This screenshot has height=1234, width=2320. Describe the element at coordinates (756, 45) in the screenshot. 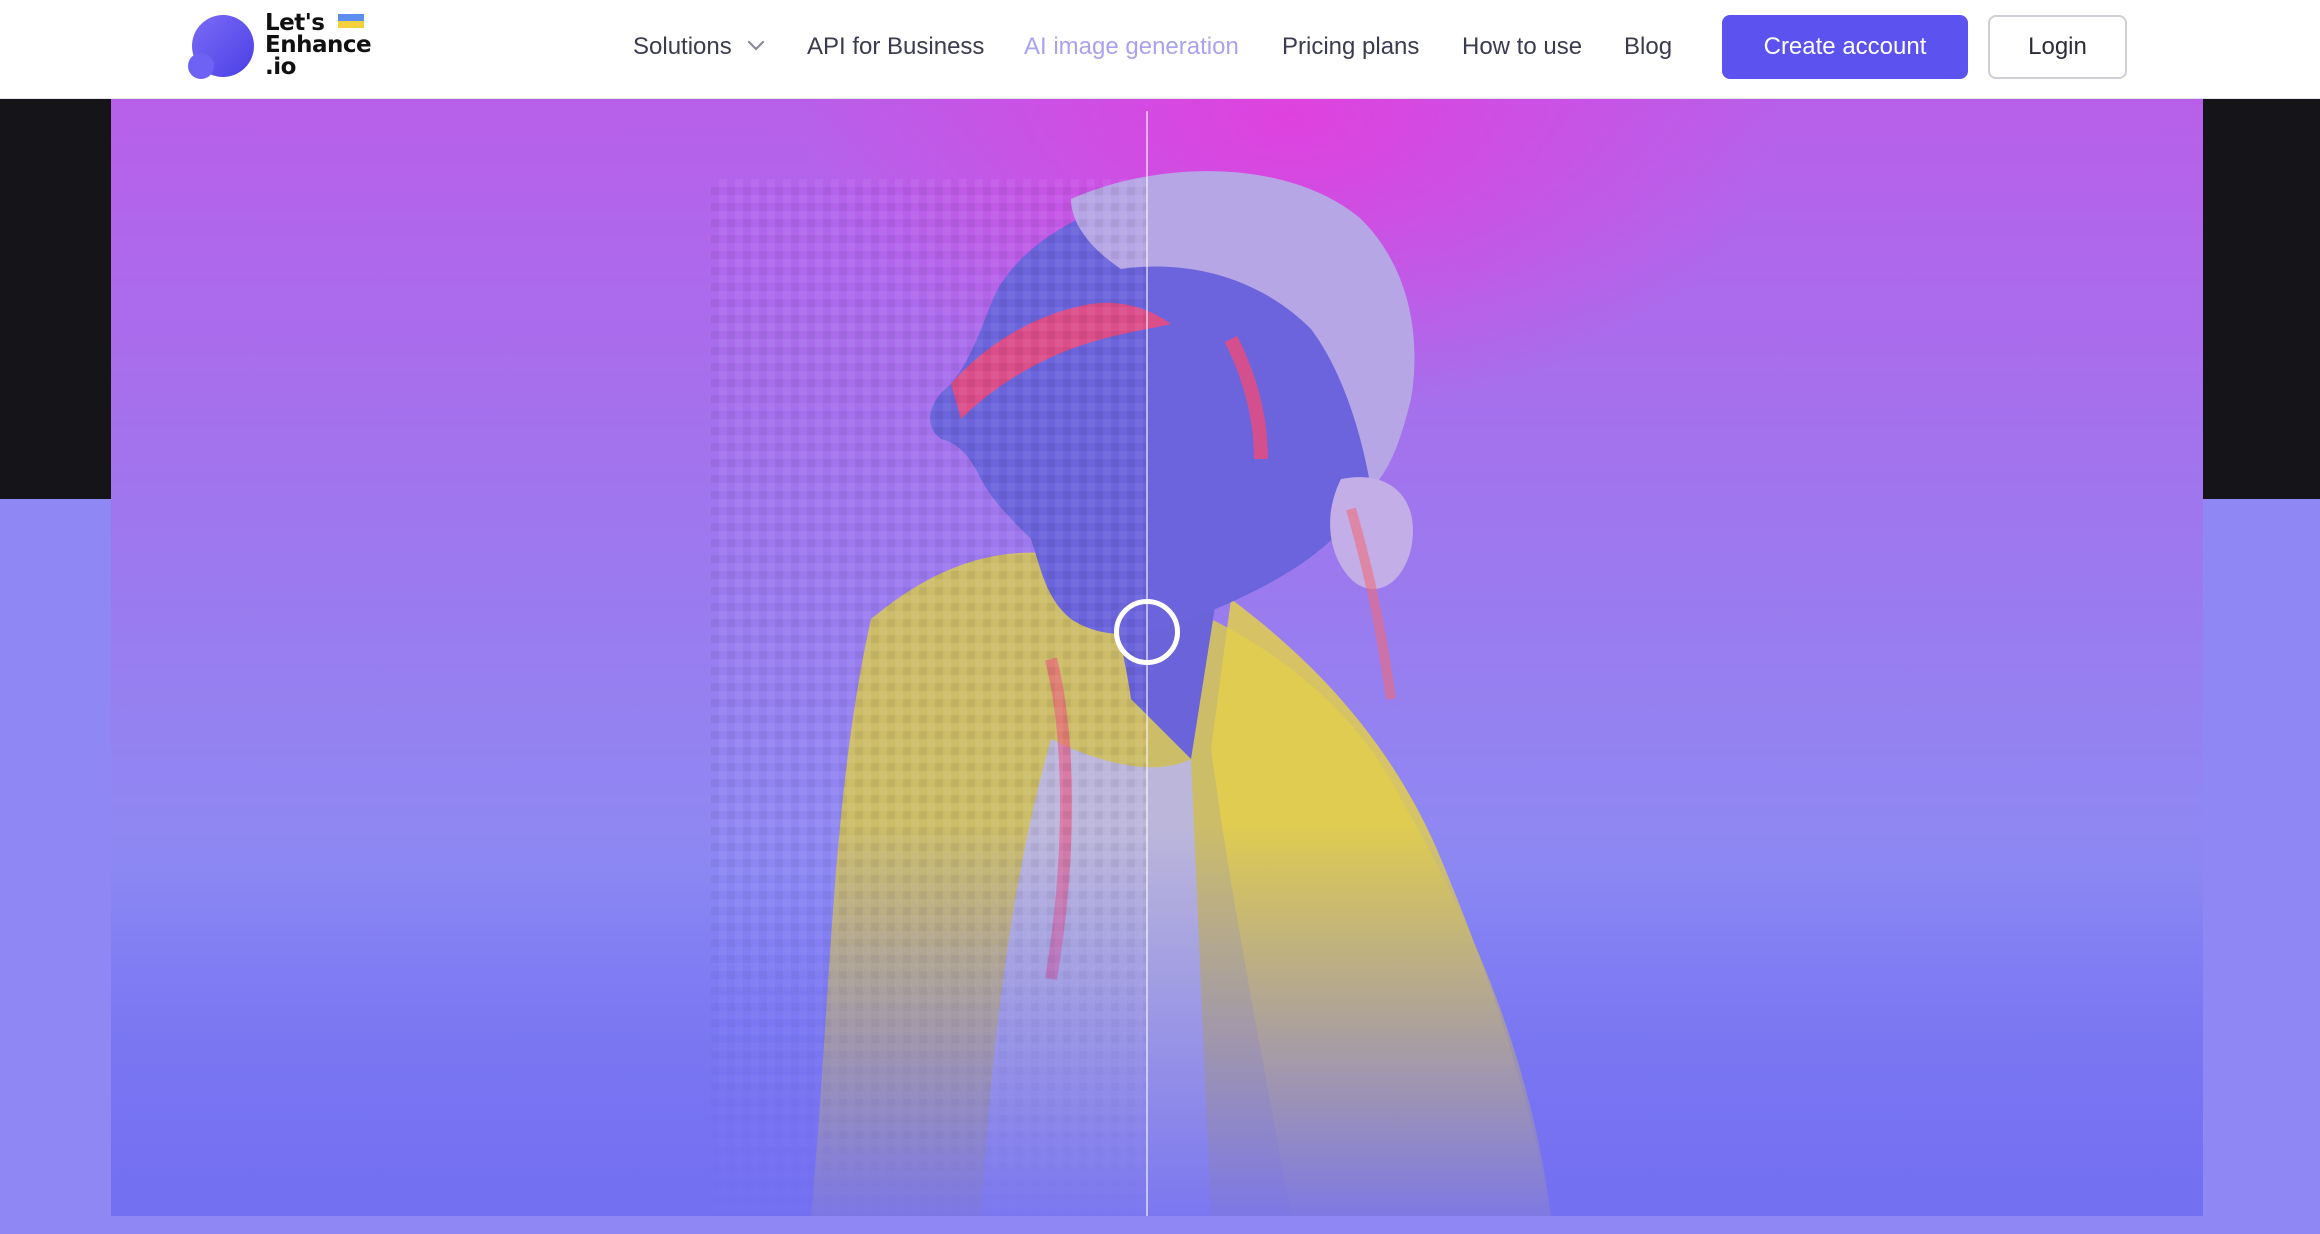

I see `chevron-down-icon` at that location.